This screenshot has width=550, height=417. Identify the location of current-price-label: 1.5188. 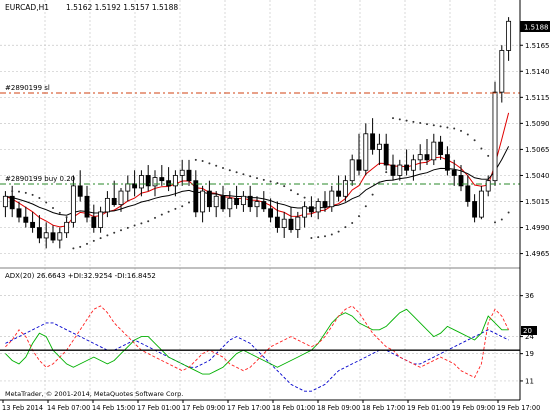
(536, 28).